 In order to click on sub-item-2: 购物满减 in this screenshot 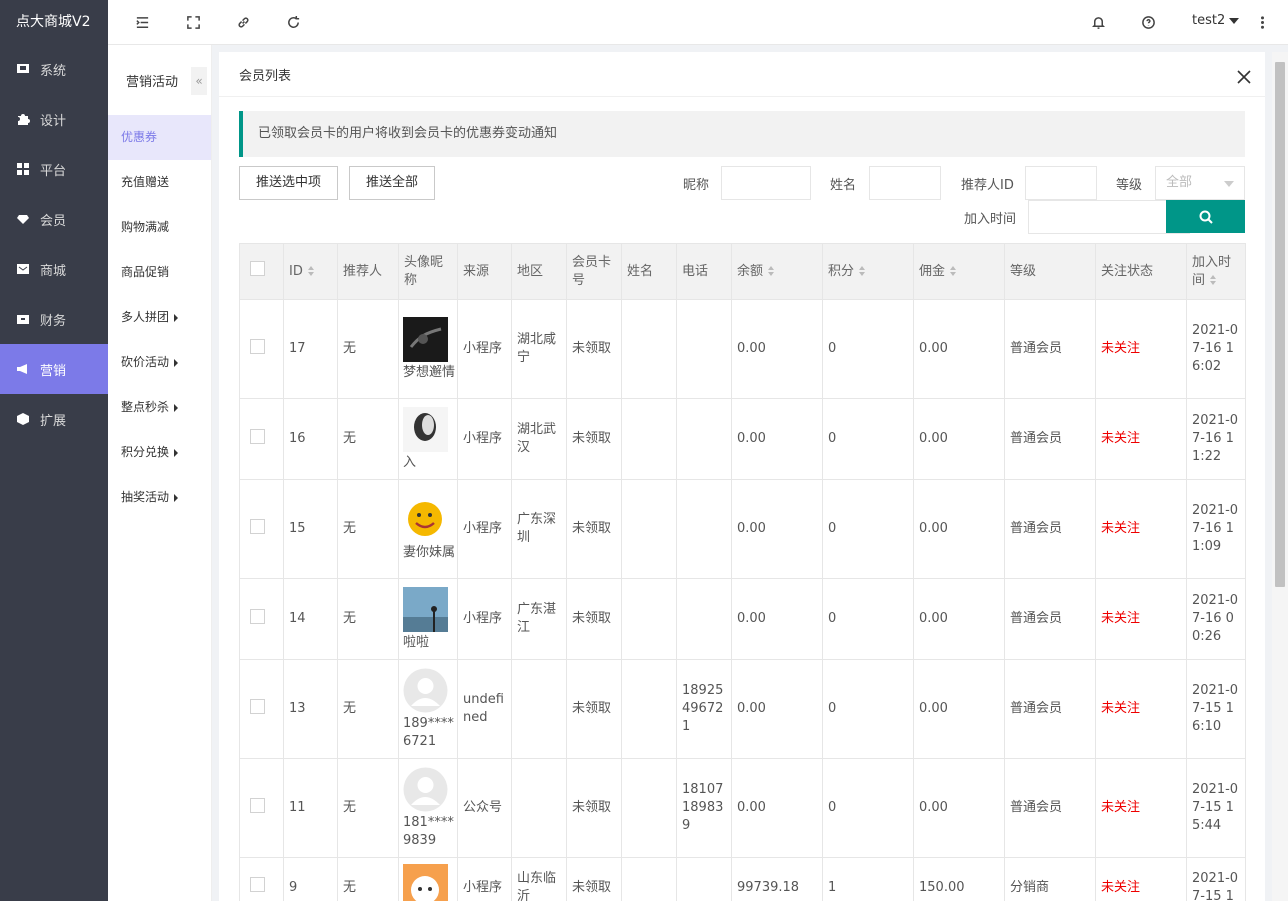, I will do `click(159, 227)`.